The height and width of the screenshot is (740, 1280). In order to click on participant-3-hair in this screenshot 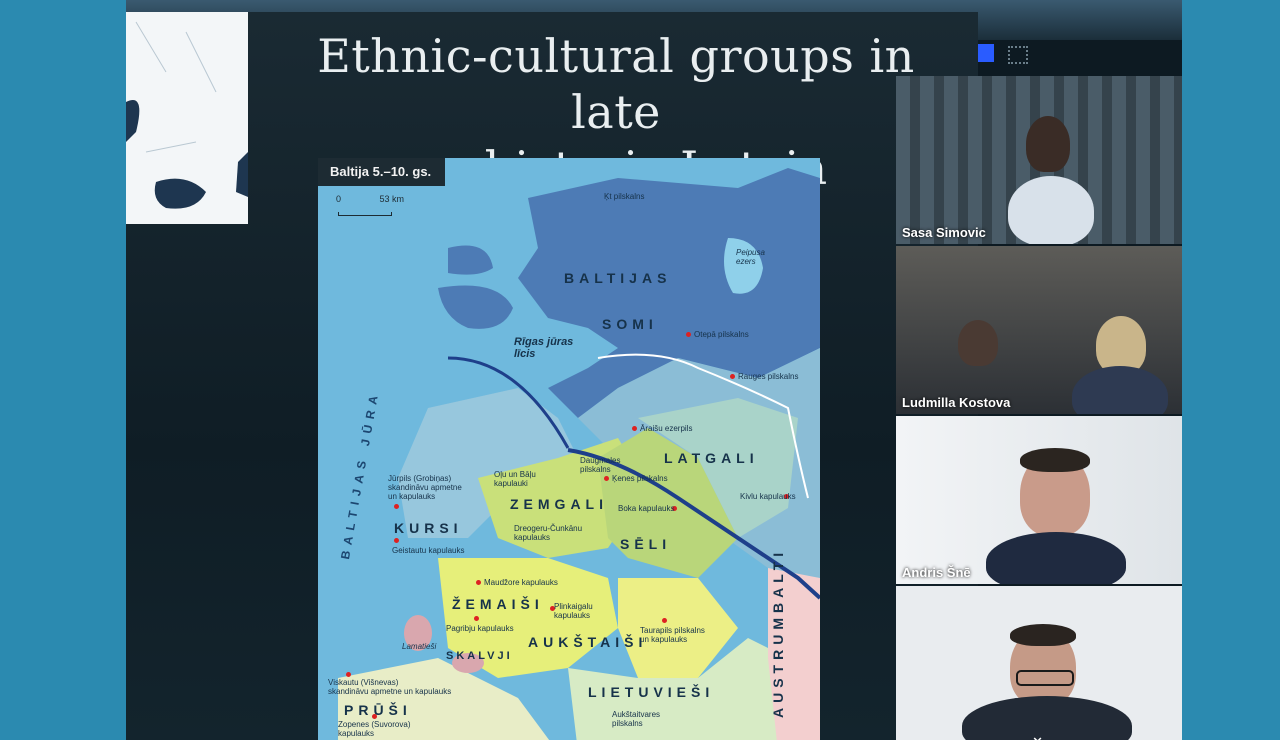, I will do `click(1055, 460)`.